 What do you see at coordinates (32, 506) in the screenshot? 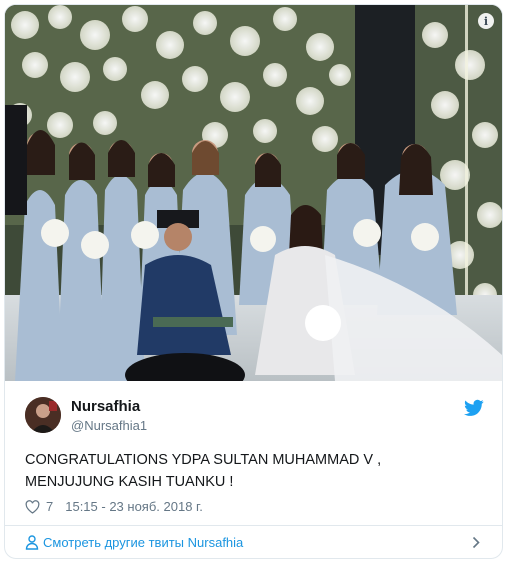
I see `heart-icon` at bounding box center [32, 506].